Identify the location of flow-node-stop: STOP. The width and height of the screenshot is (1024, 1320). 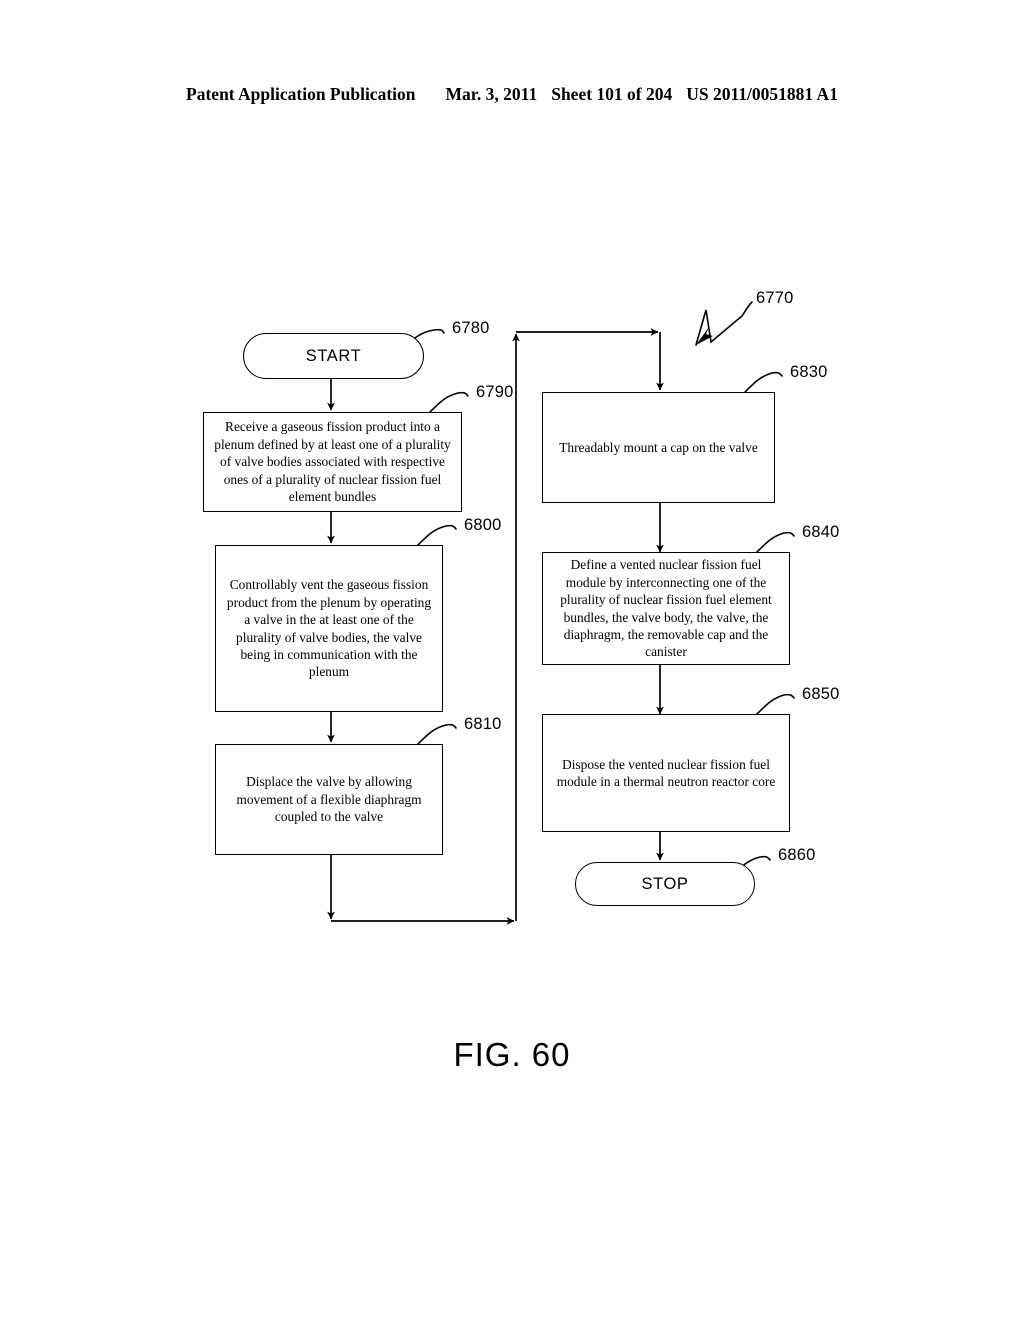
(665, 884).